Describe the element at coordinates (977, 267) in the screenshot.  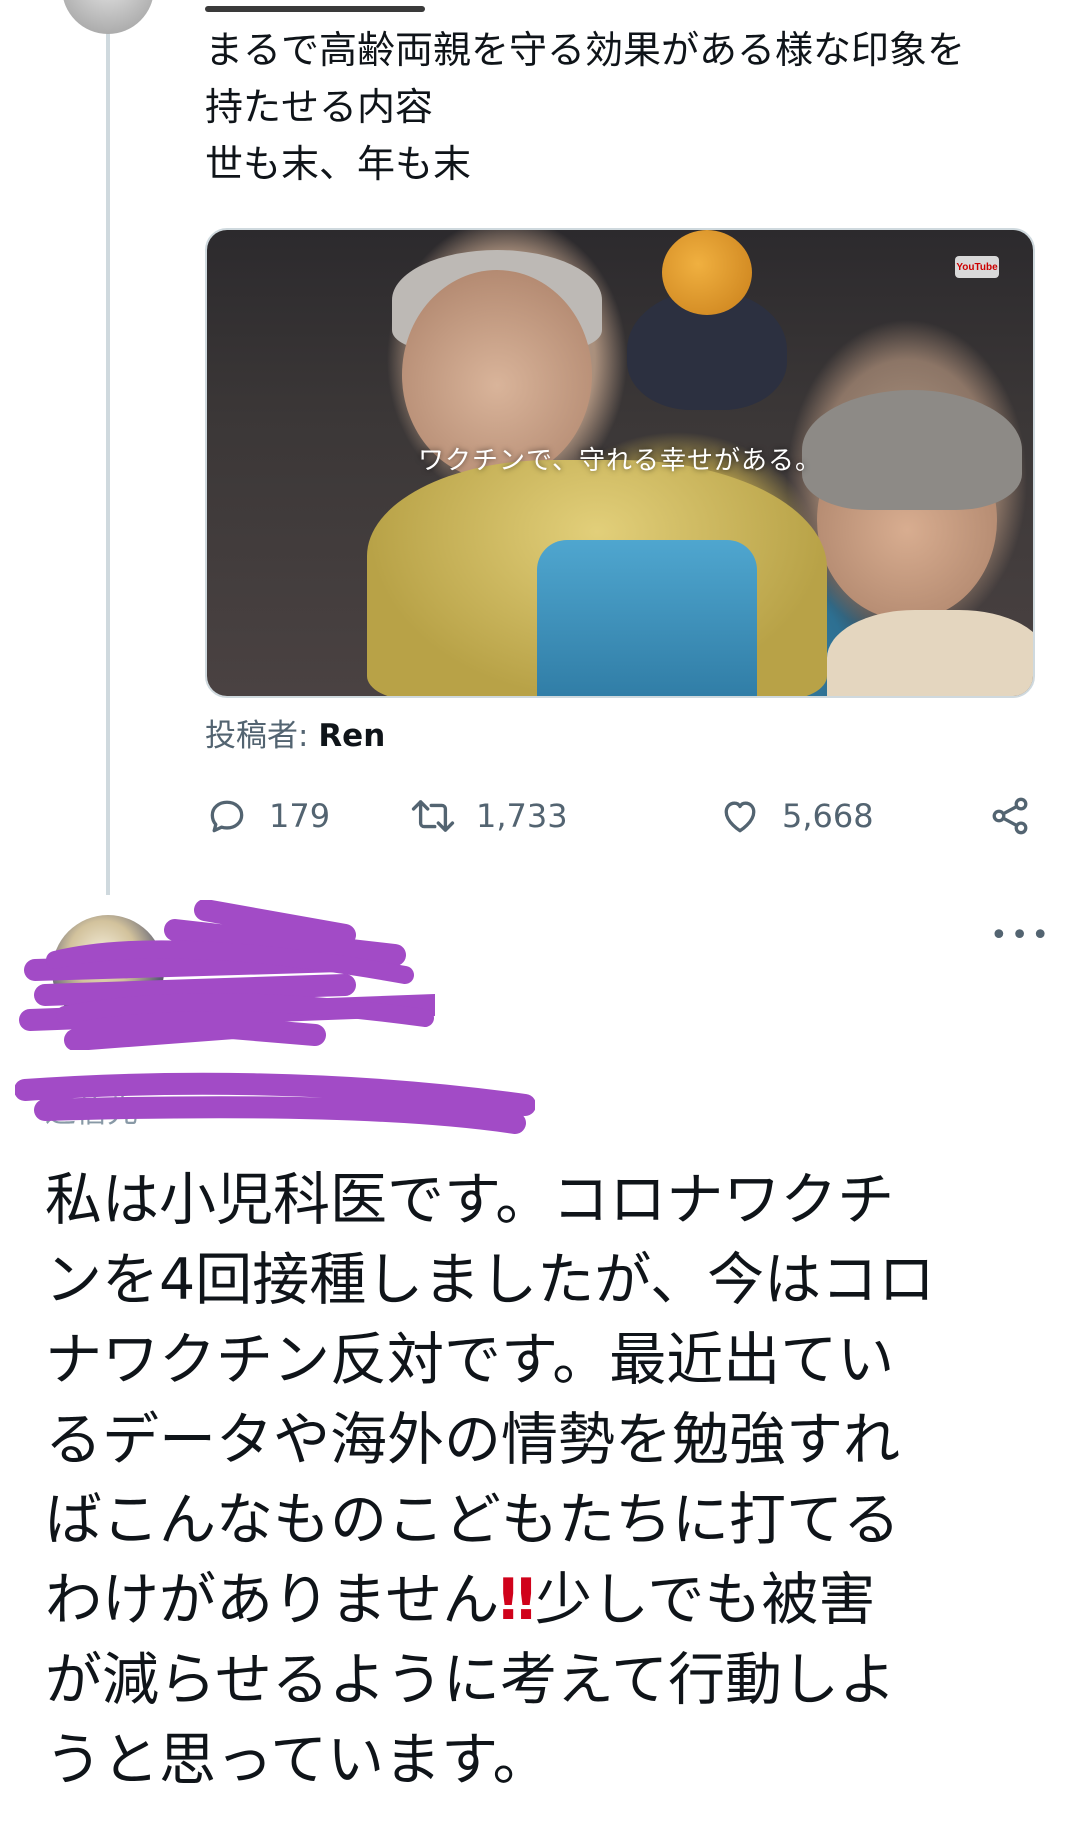
I see `youtube-logo-icon: YouTube` at that location.